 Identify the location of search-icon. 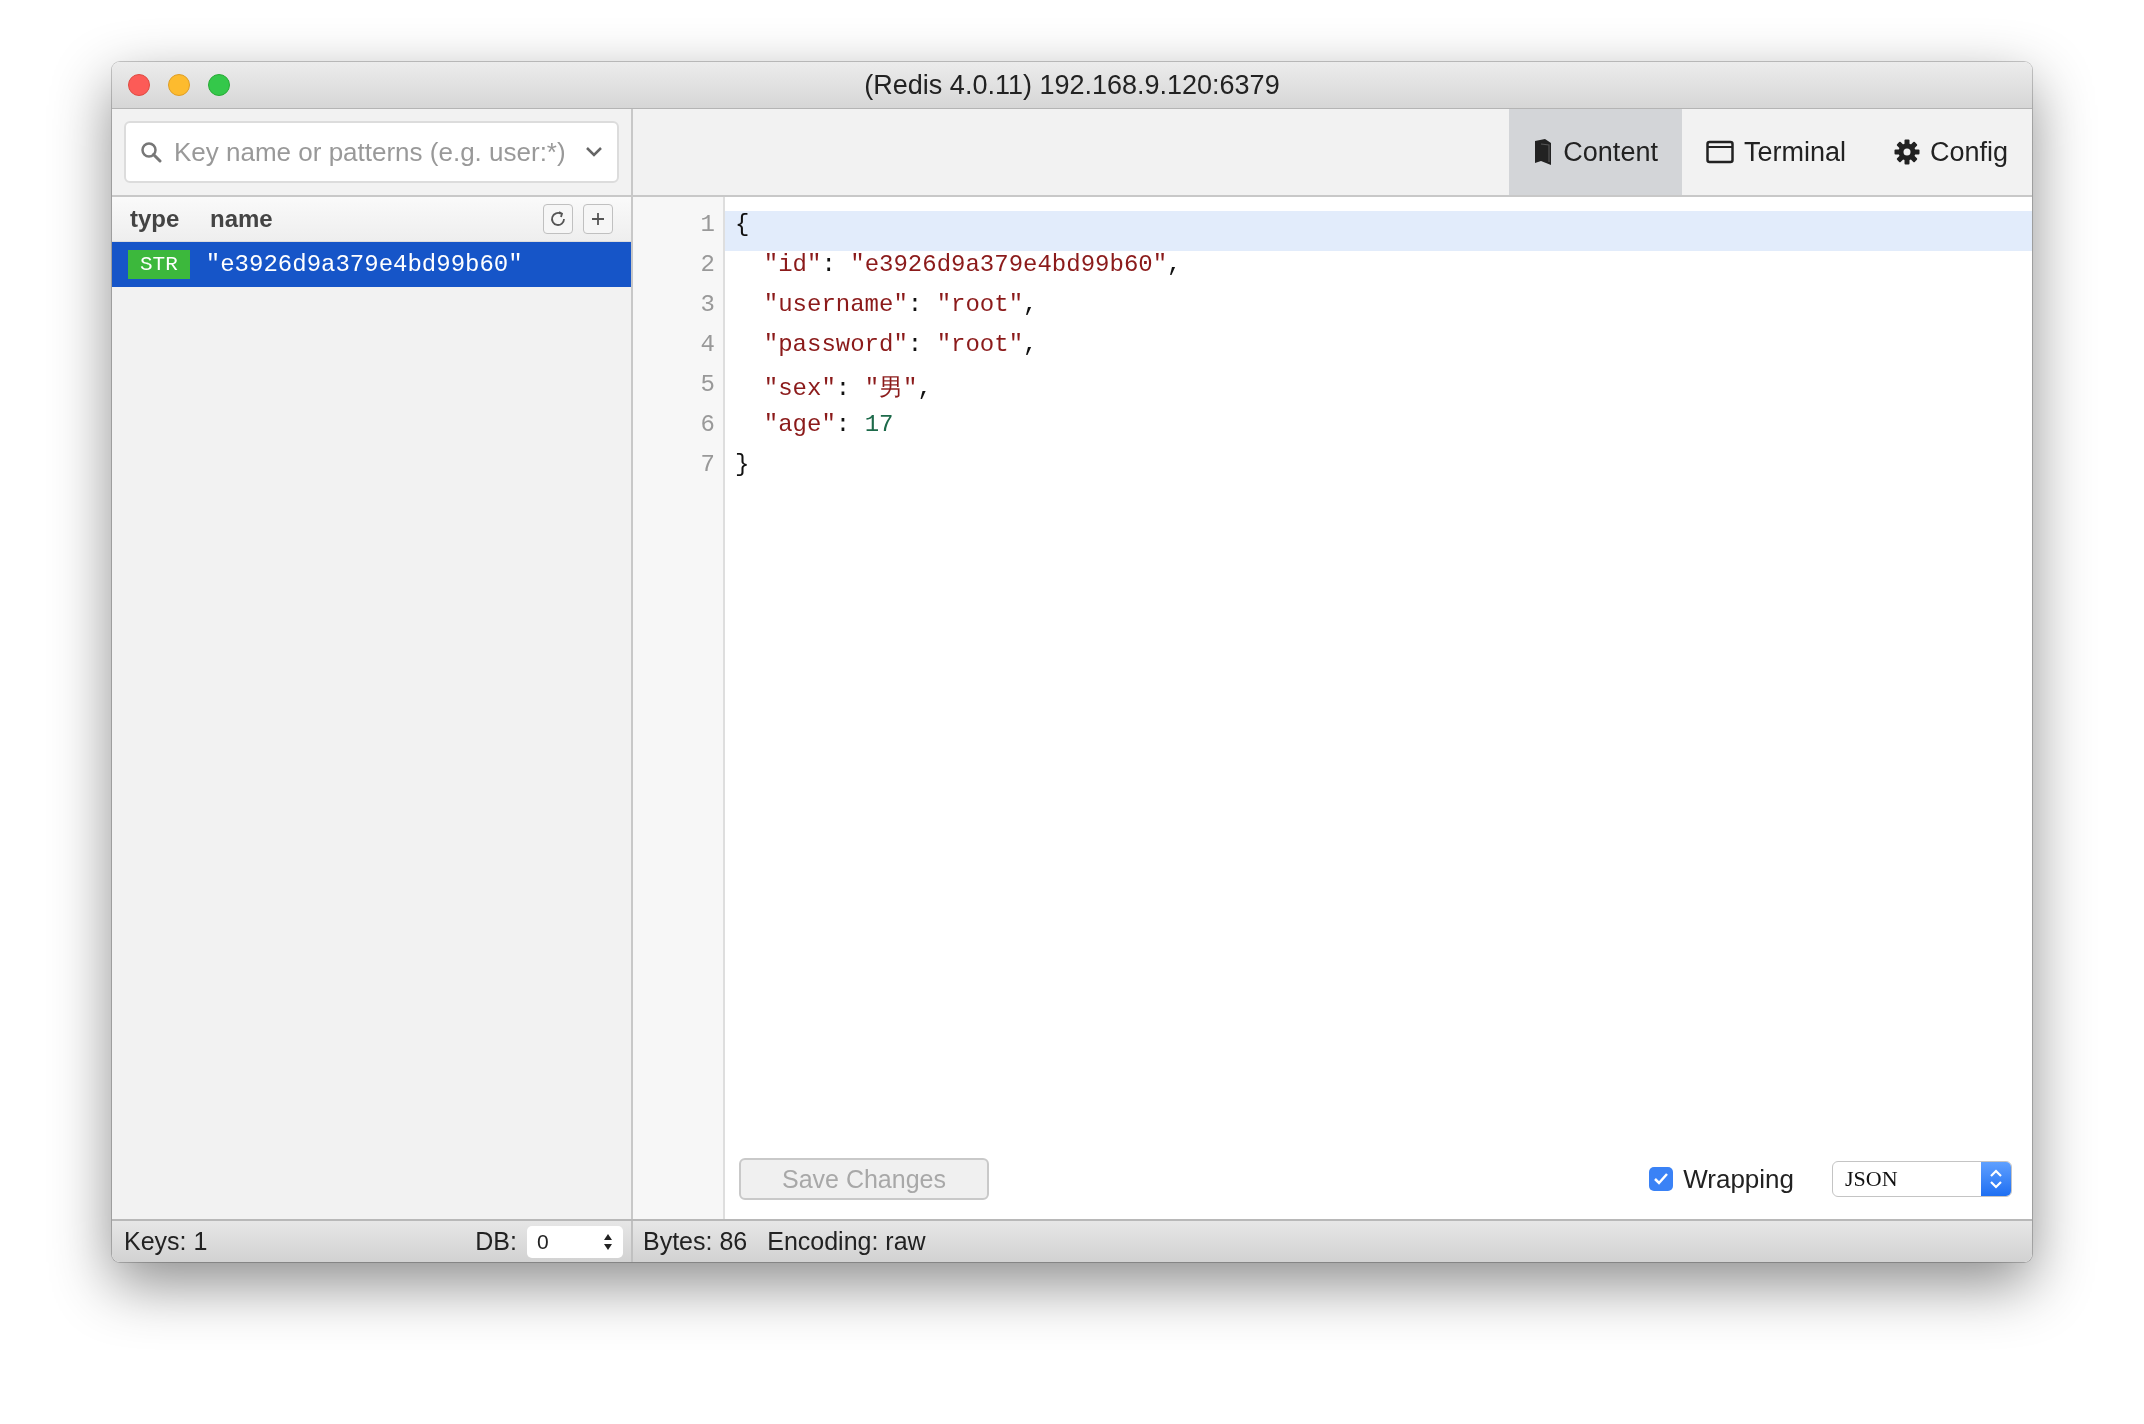
(151, 152).